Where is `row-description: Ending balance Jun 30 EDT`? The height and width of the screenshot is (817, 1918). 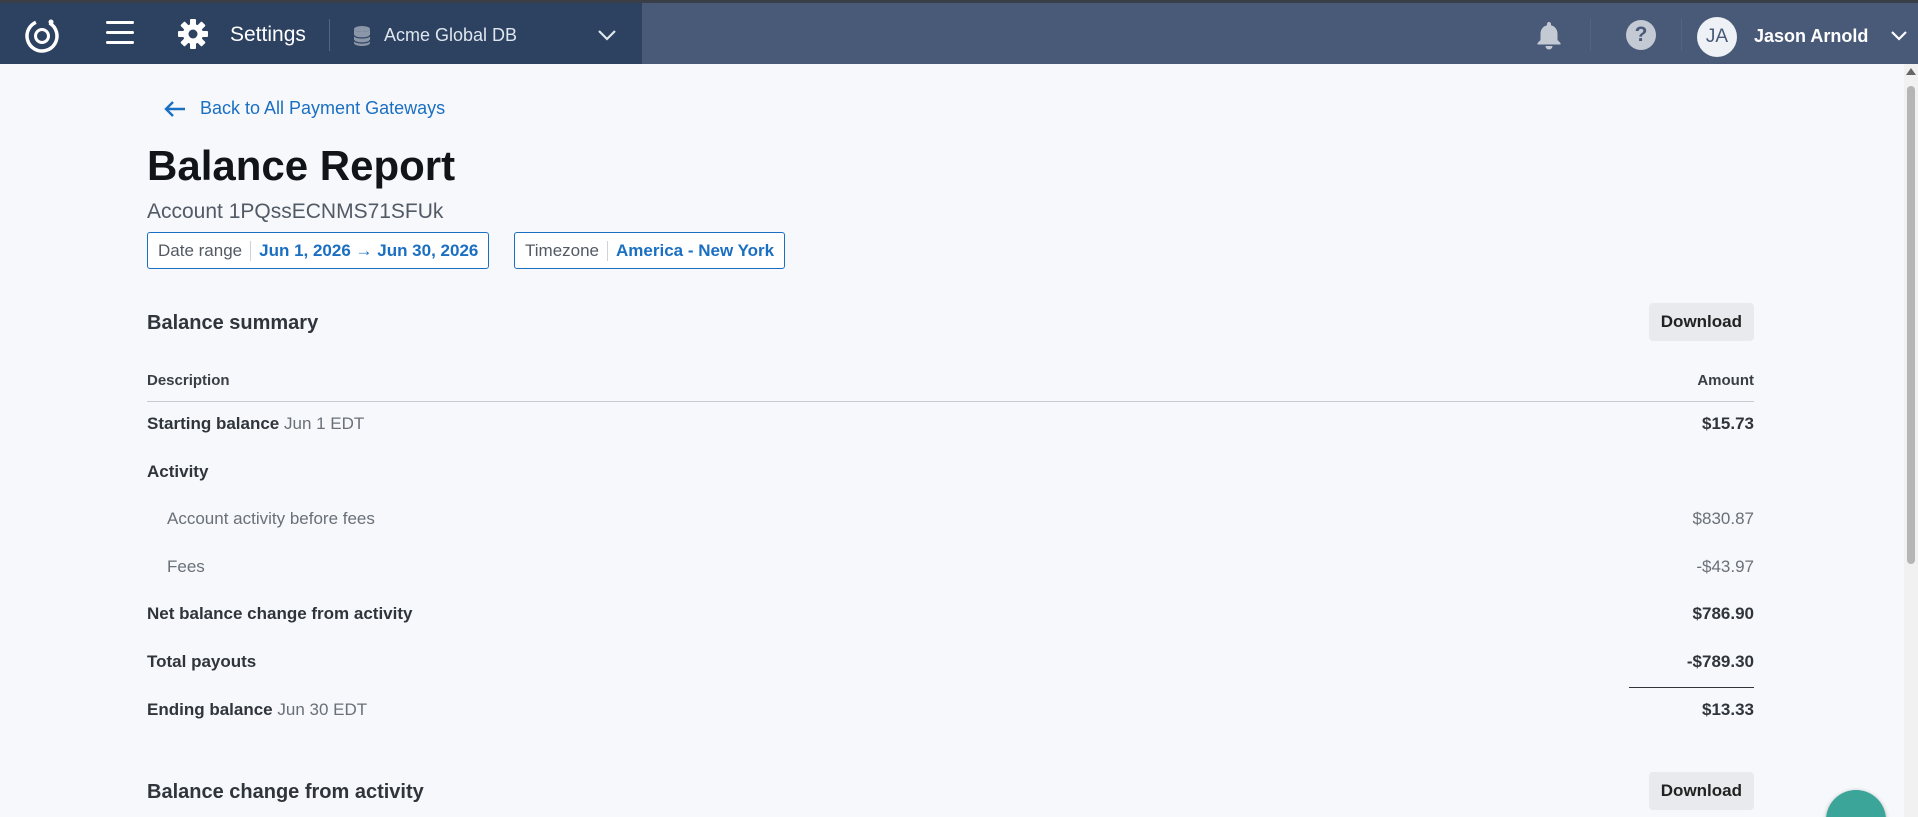 row-description: Ending balance Jun 30 EDT is located at coordinates (257, 709).